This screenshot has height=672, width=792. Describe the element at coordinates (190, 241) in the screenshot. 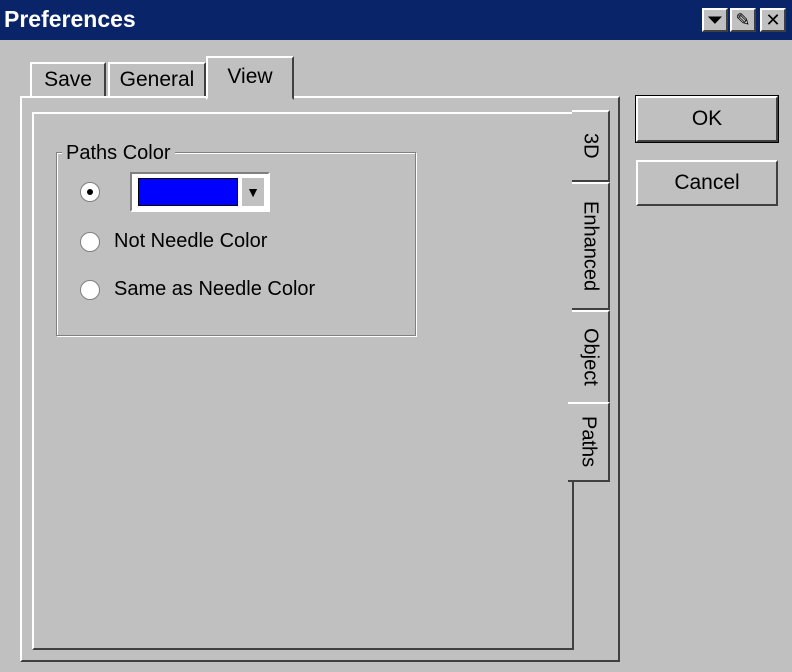

I see `not-needle-color-label: Not Needle Color` at that location.